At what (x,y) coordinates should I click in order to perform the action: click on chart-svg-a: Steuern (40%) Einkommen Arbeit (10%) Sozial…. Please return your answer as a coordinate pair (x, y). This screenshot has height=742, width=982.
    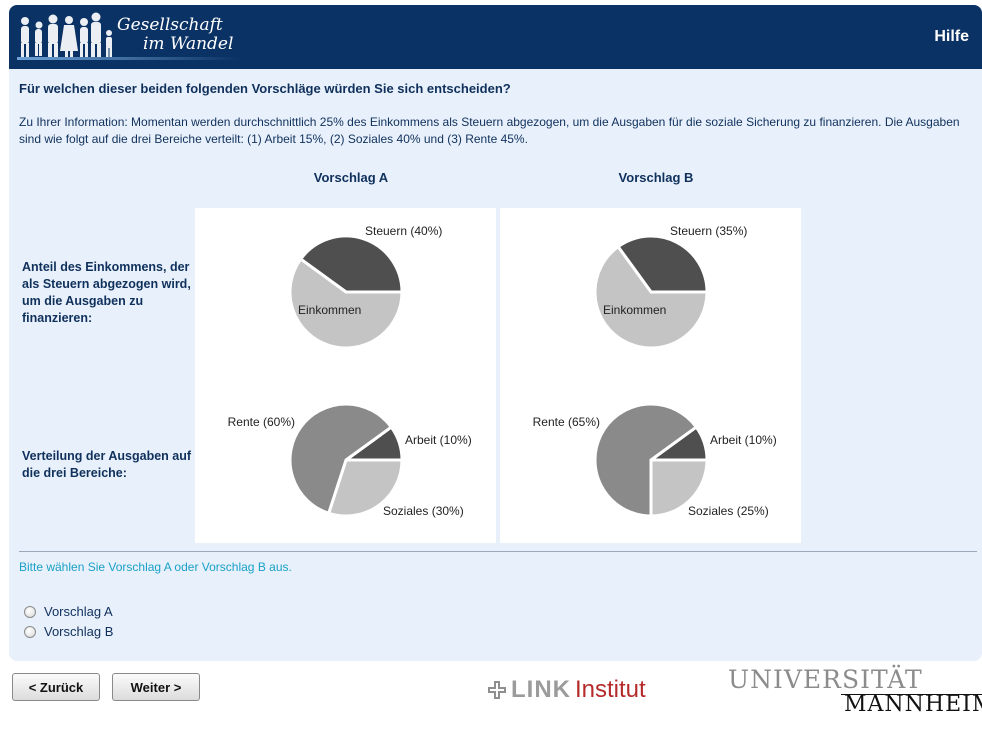
    Looking at the image, I should click on (350, 371).